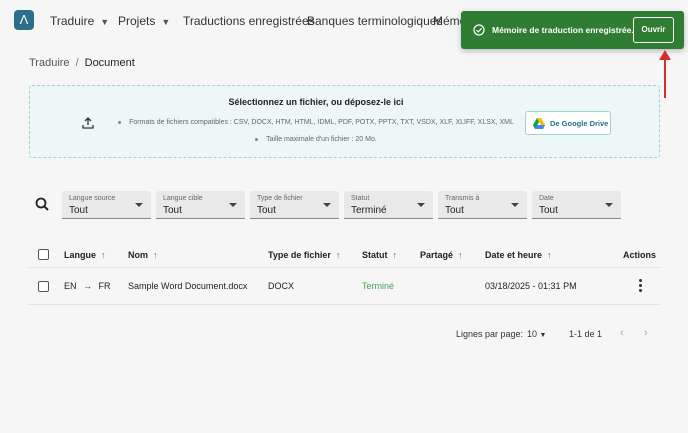 This screenshot has height=433, width=688. I want to click on nav-label: Traduire, so click(72, 21).